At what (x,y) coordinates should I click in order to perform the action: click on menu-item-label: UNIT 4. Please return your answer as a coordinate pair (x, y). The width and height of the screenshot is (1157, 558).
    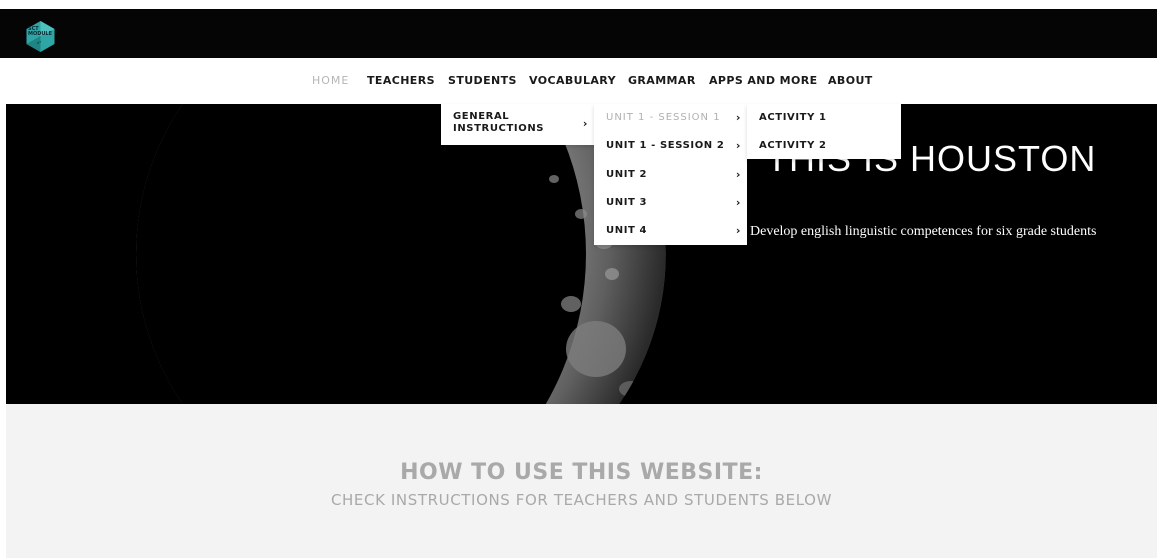
    Looking at the image, I should click on (627, 230).